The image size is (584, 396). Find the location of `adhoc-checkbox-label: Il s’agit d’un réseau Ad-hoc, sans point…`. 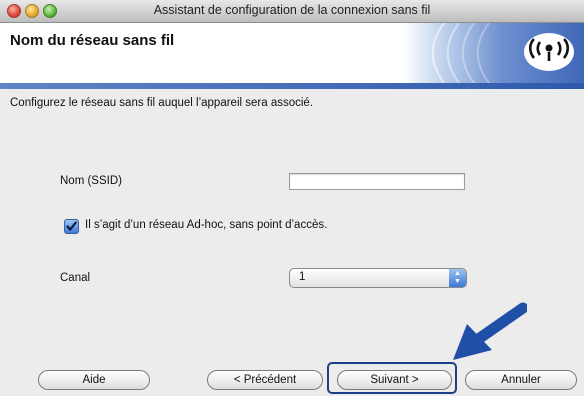

adhoc-checkbox-label: Il s’agit d’un réseau Ad-hoc, sans point… is located at coordinates (206, 225).